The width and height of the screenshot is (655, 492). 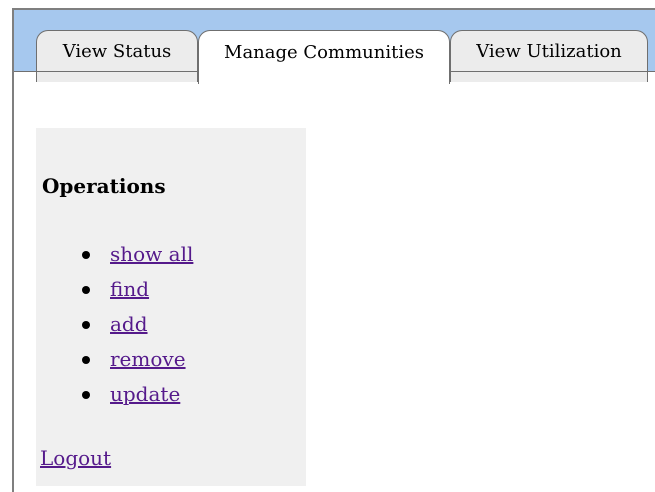 I want to click on tab-view-status: View Status, so click(x=117, y=56).